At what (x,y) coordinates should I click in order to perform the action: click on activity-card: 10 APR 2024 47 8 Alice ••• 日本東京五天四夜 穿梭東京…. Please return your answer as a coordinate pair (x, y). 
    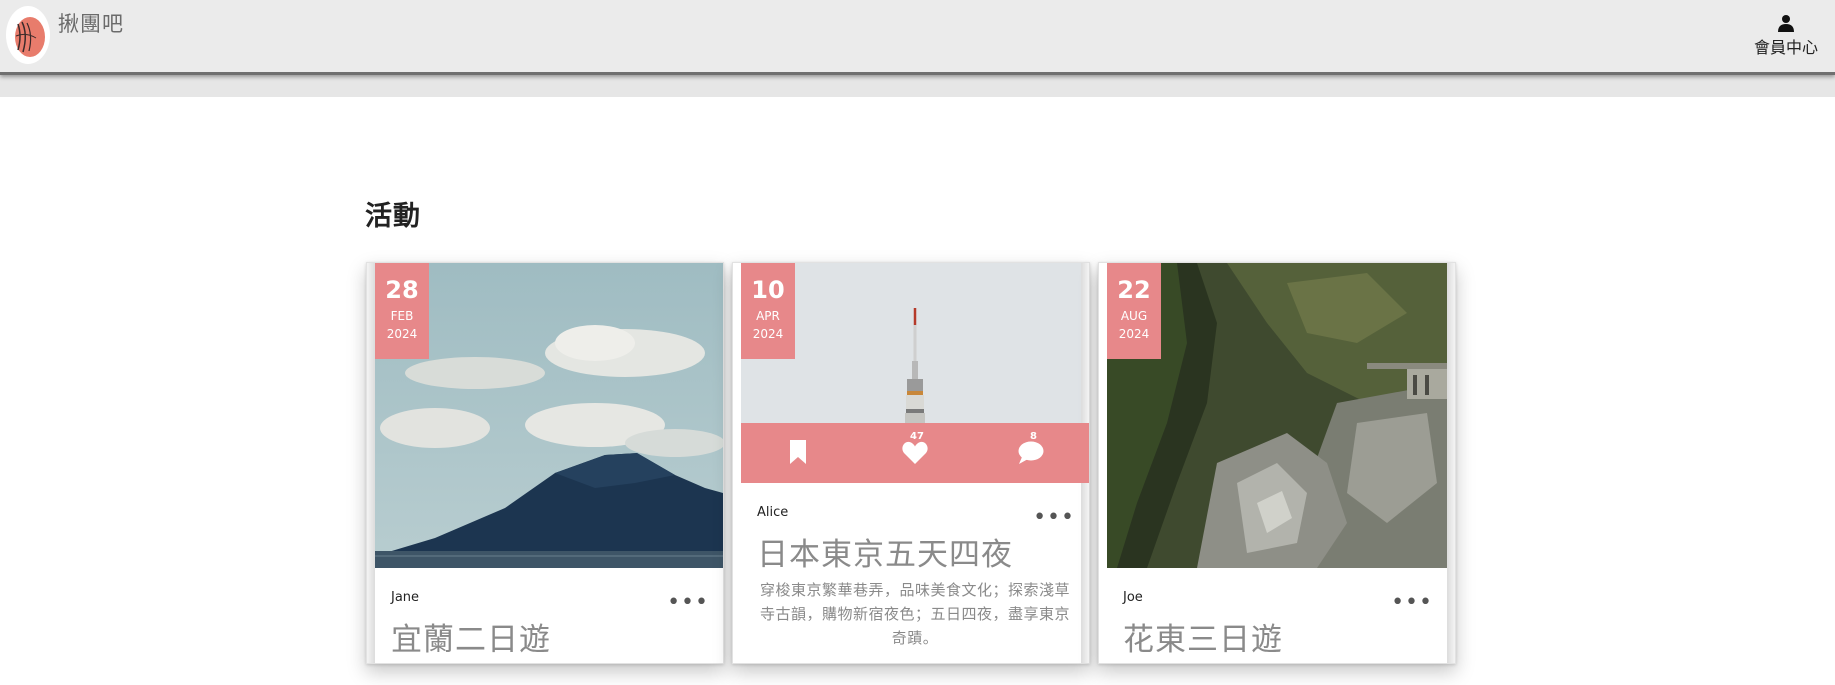
    Looking at the image, I should click on (911, 463).